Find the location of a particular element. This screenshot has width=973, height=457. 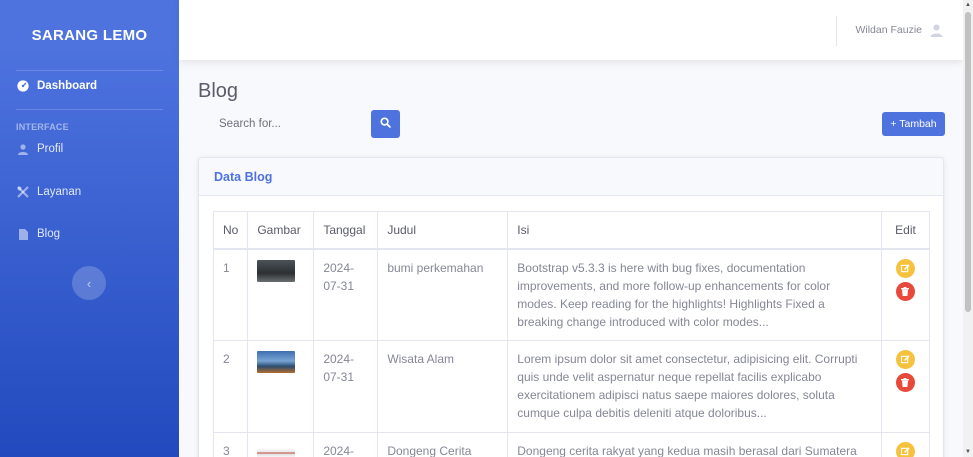

cell-judul: bumi perkemahan is located at coordinates (443, 294).